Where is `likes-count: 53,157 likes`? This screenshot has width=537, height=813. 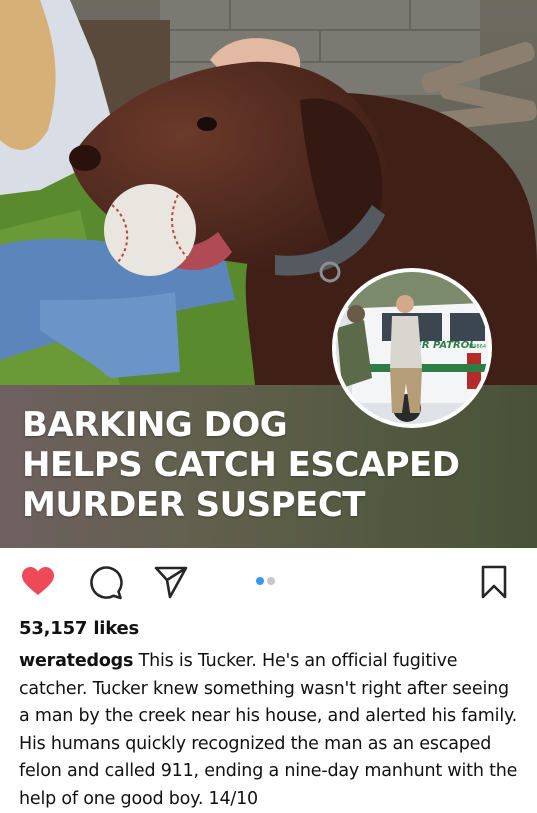
likes-count: 53,157 likes is located at coordinates (79, 628).